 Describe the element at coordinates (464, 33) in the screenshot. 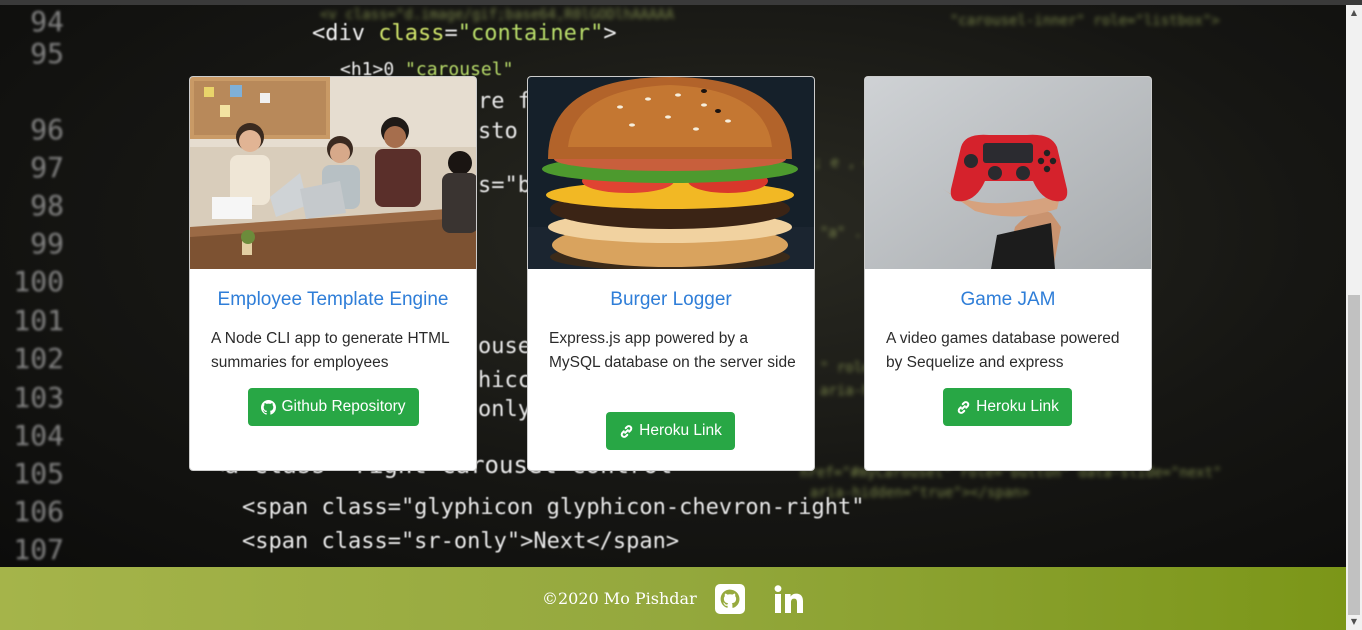

I see `code-text: <div class="container">` at that location.